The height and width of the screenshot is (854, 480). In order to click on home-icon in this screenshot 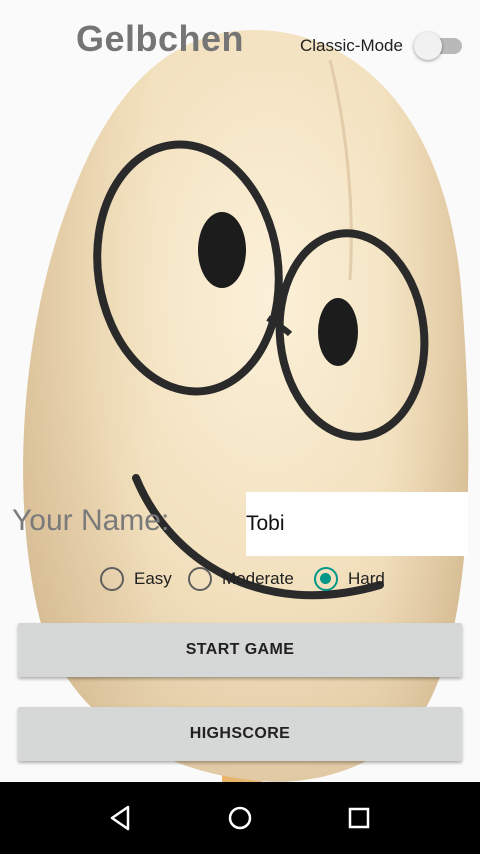, I will do `click(240, 818)`.